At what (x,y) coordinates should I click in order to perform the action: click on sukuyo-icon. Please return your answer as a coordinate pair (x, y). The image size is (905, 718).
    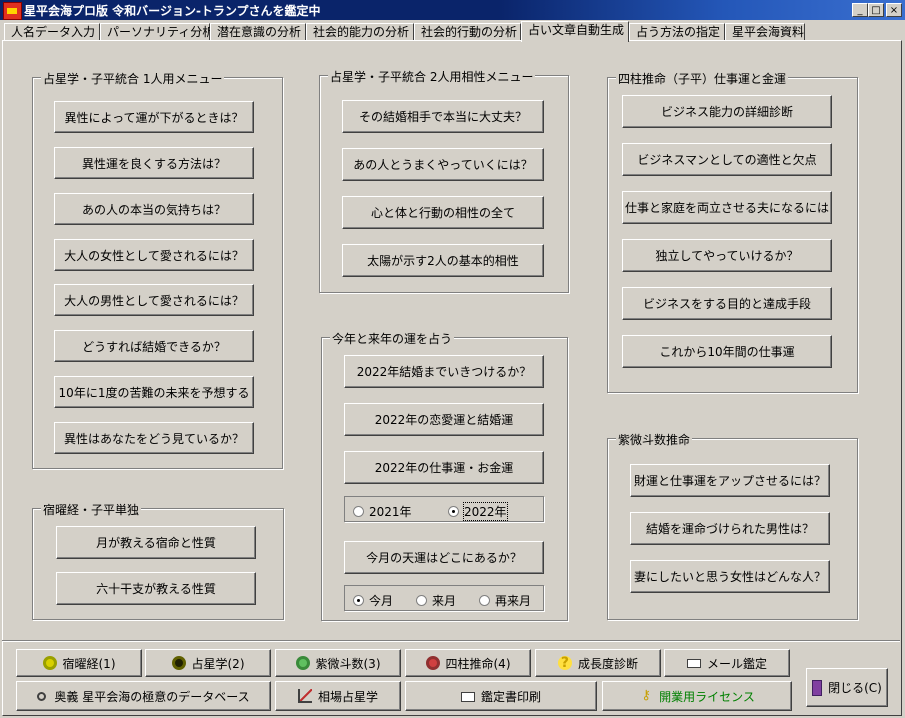
    Looking at the image, I should click on (49, 663).